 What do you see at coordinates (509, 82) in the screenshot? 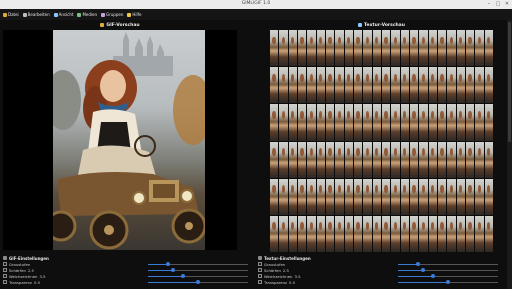
I see `scrollbar-thumb` at bounding box center [509, 82].